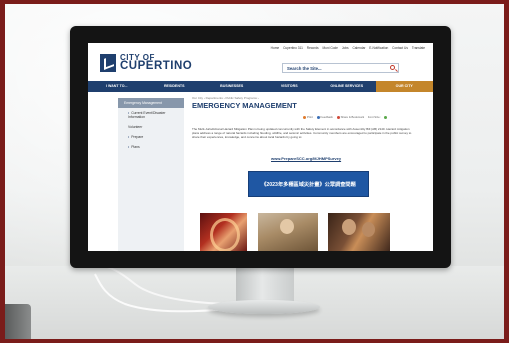 This screenshot has height=343, width=509. What do you see at coordinates (352, 117) in the screenshot?
I see `share-link: Share & Bookmark` at bounding box center [352, 117].